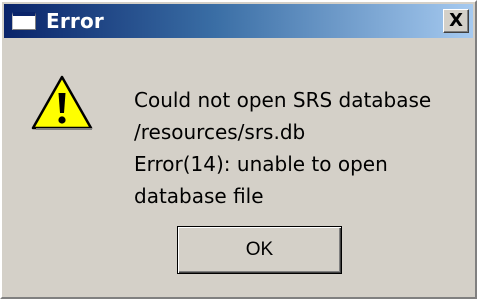 This screenshot has width=477, height=299. Describe the element at coordinates (456, 21) in the screenshot. I see `close-button: X` at that location.